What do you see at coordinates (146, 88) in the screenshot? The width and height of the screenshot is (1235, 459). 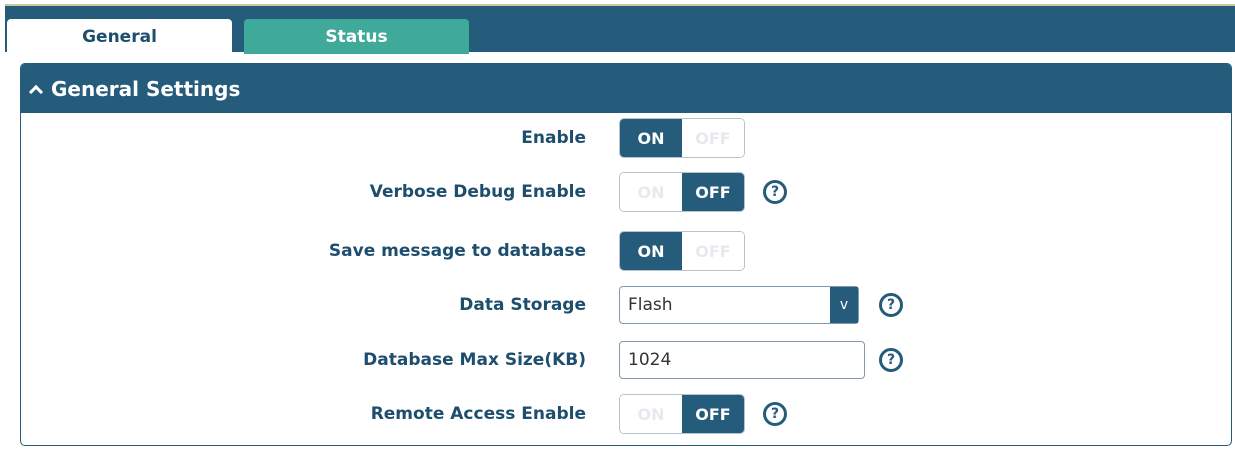 I see `panel-title: General Settings` at bounding box center [146, 88].